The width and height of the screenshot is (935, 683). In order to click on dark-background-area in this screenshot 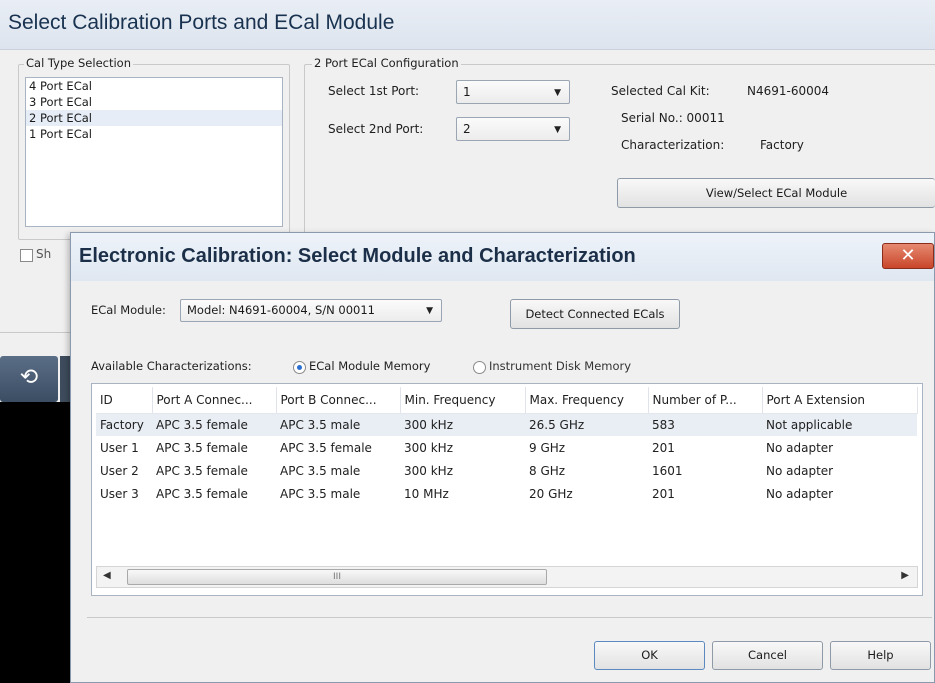, I will do `click(35, 542)`.